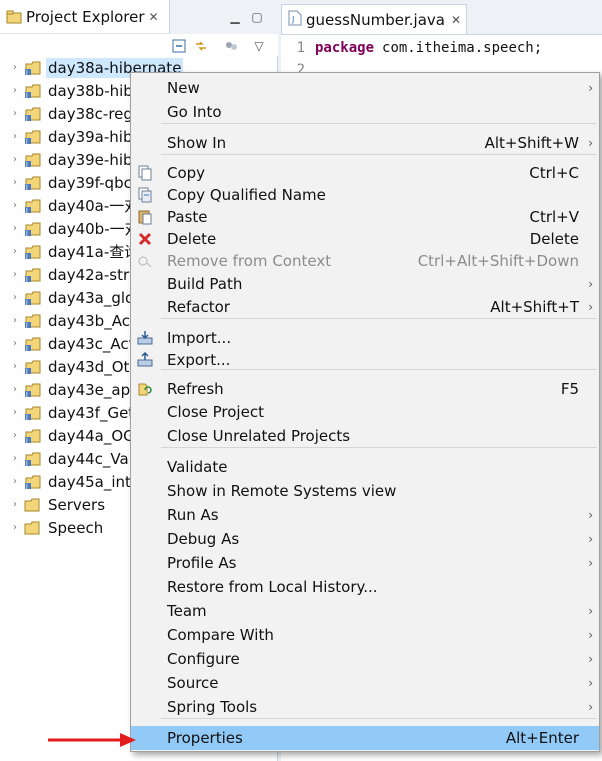 This screenshot has height=761, width=602. I want to click on tree-item-label: Servers, so click(77, 504).